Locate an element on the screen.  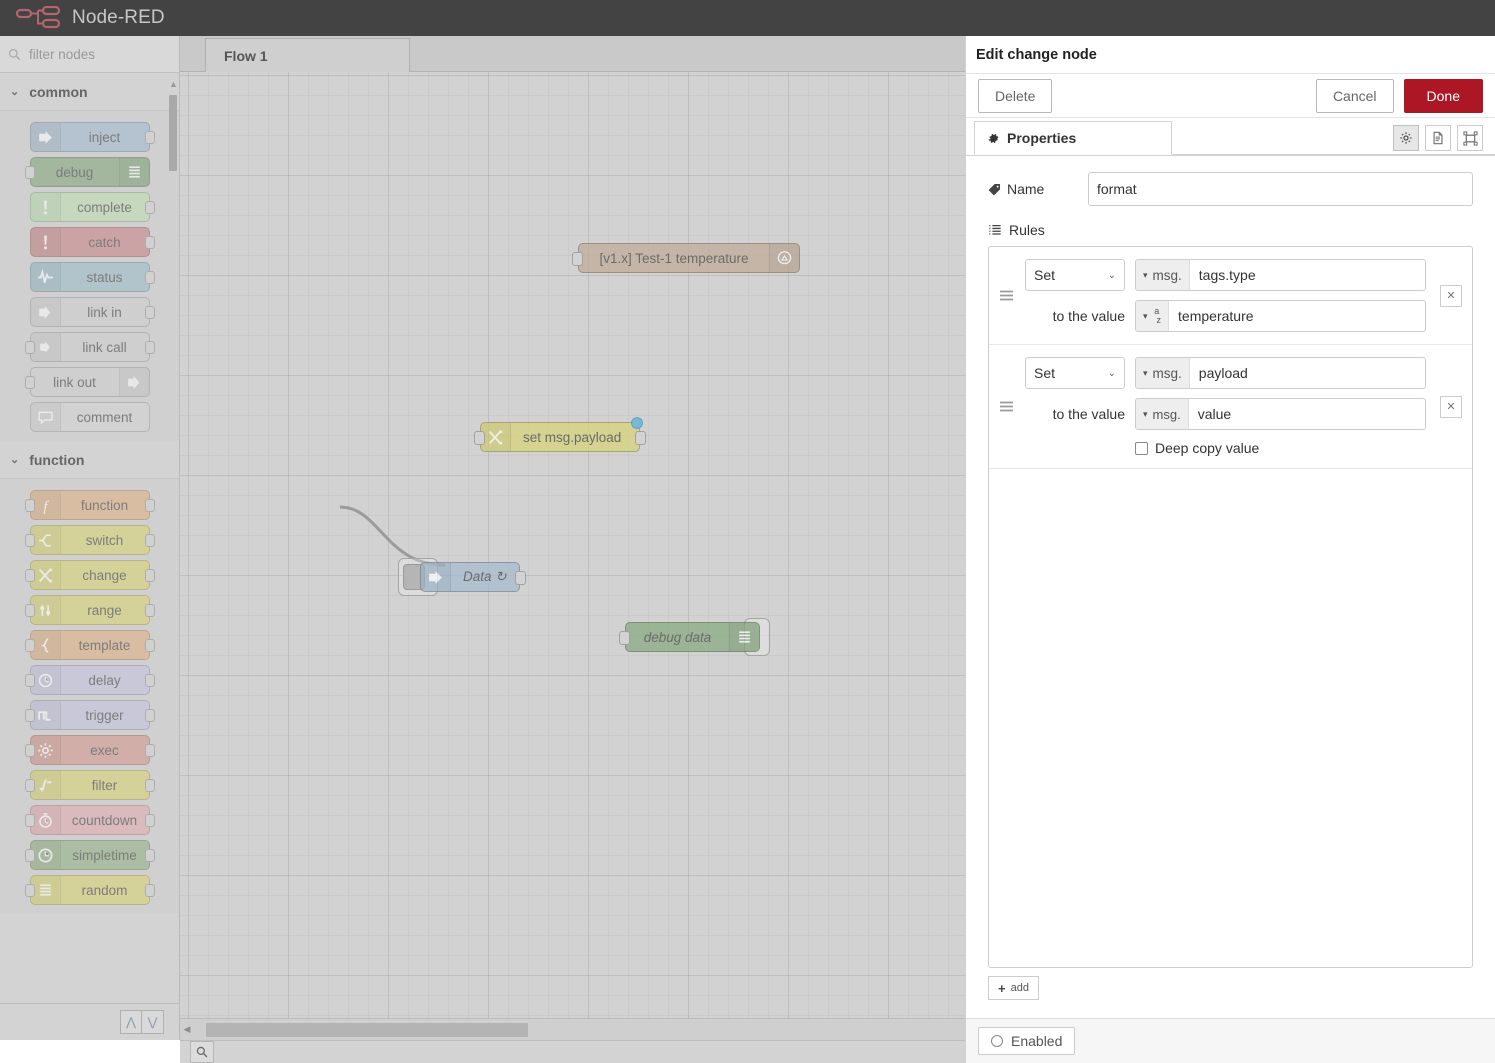
palette-category-function: ⌄ function is located at coordinates (89, 460).